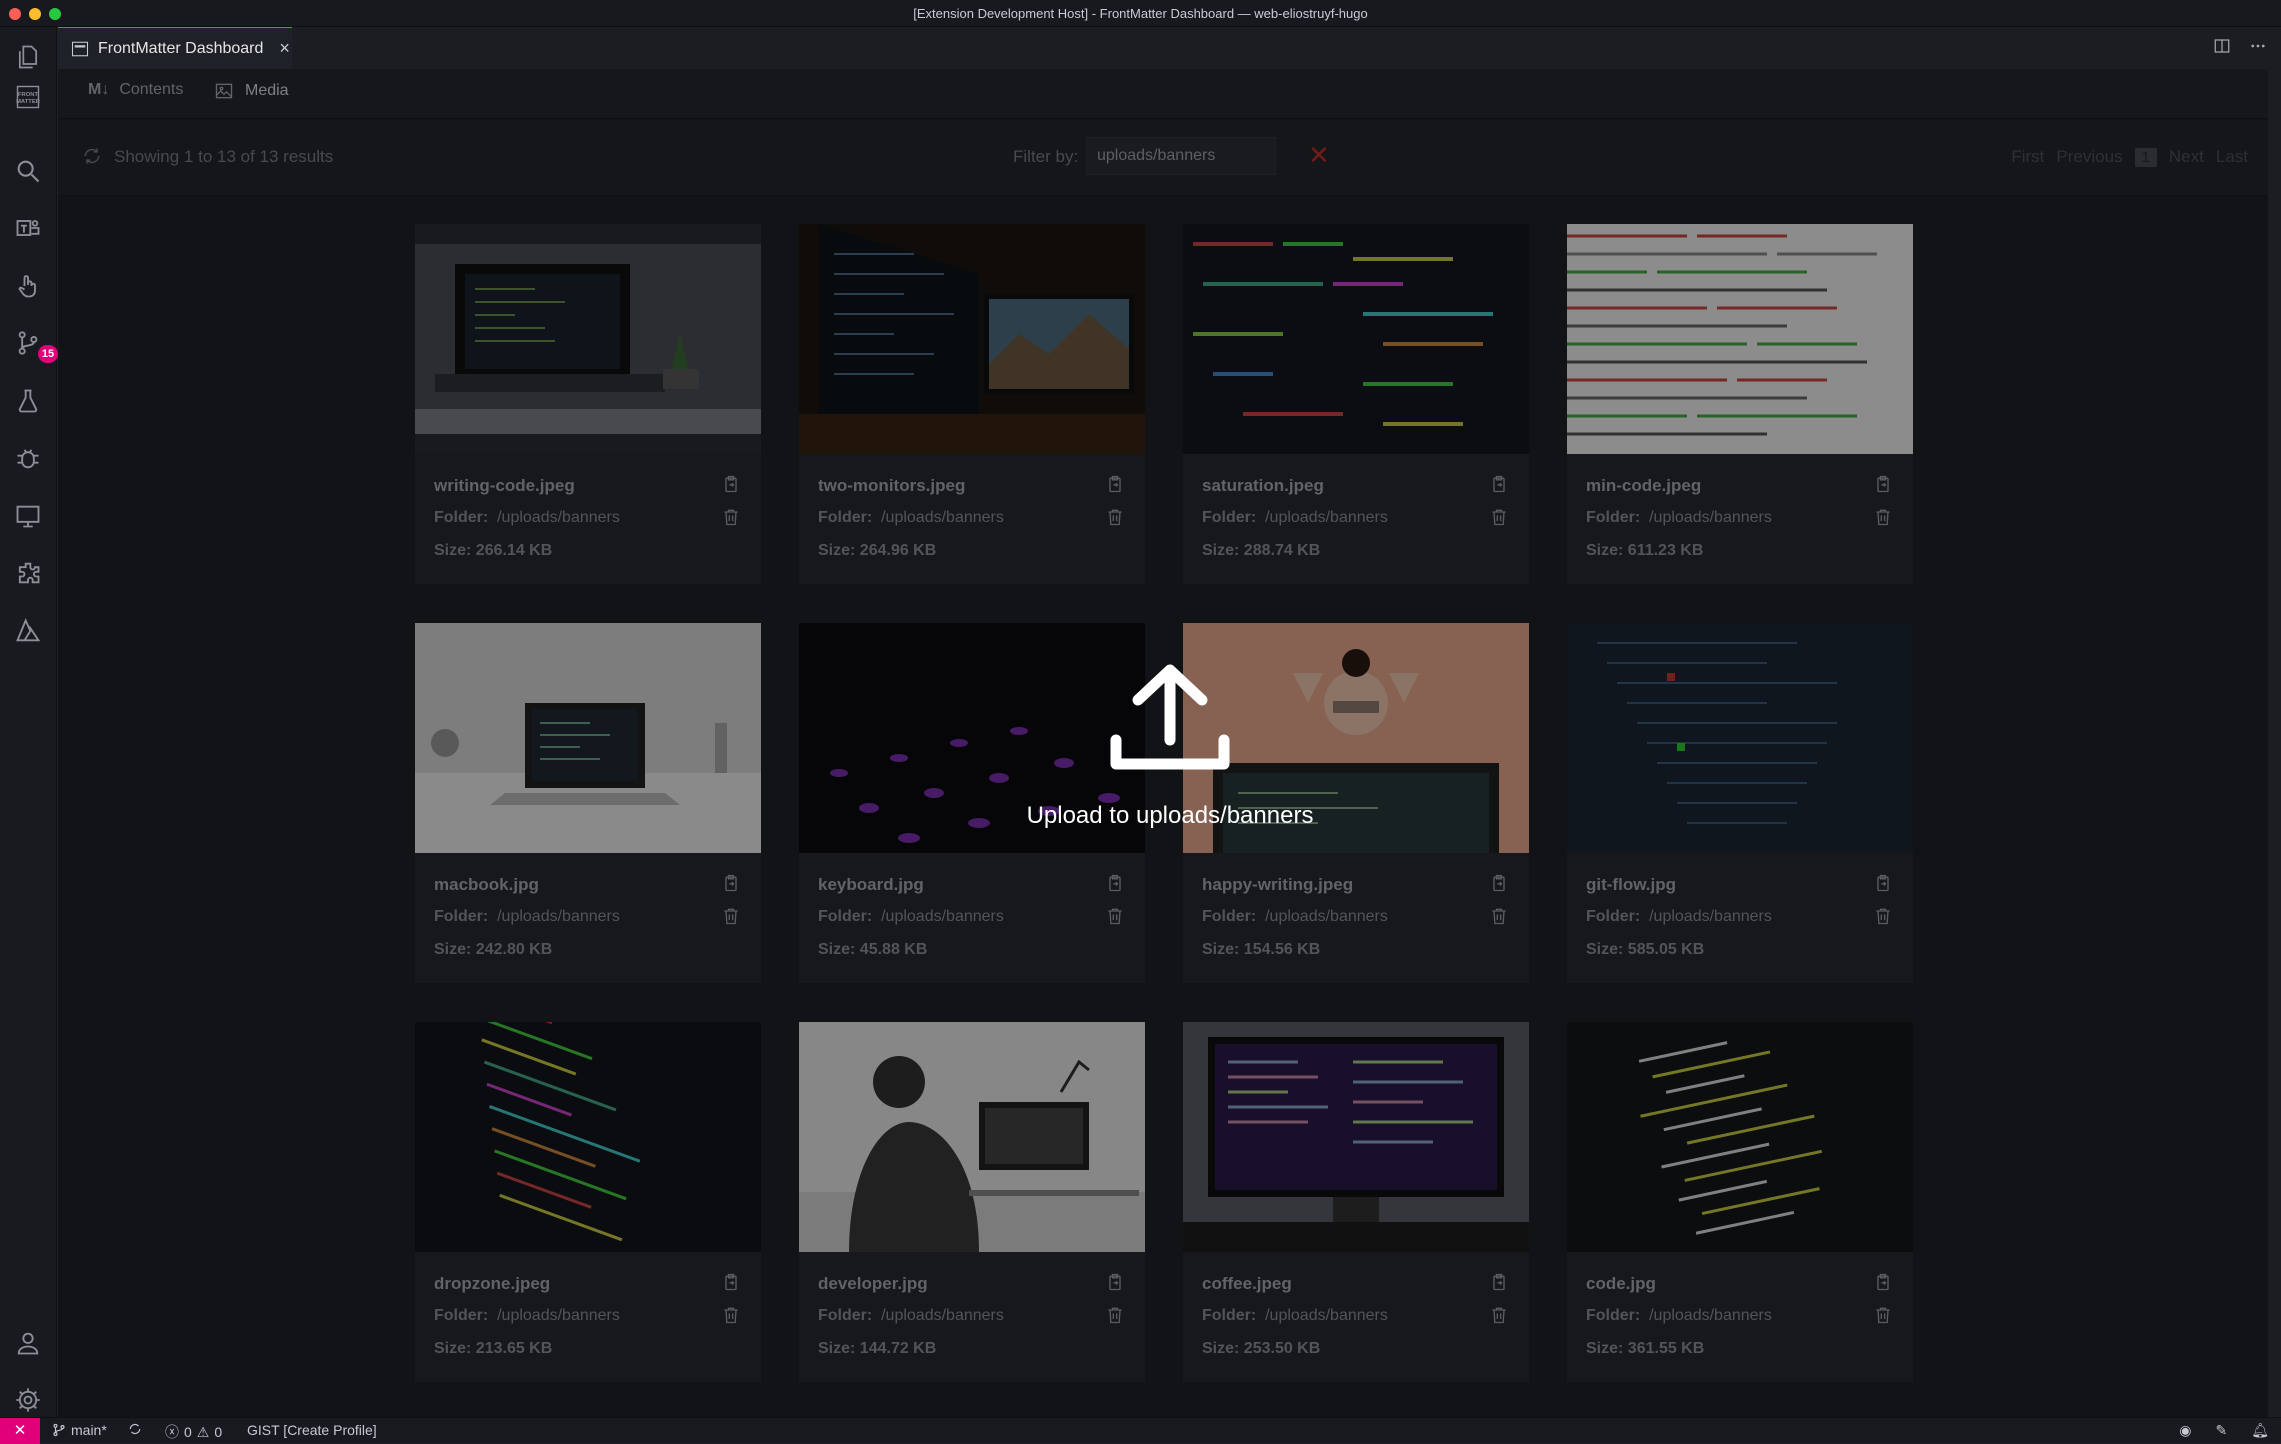 This screenshot has width=2281, height=1444. What do you see at coordinates (2274, 743) in the screenshot?
I see `vertical-scrollbar` at bounding box center [2274, 743].